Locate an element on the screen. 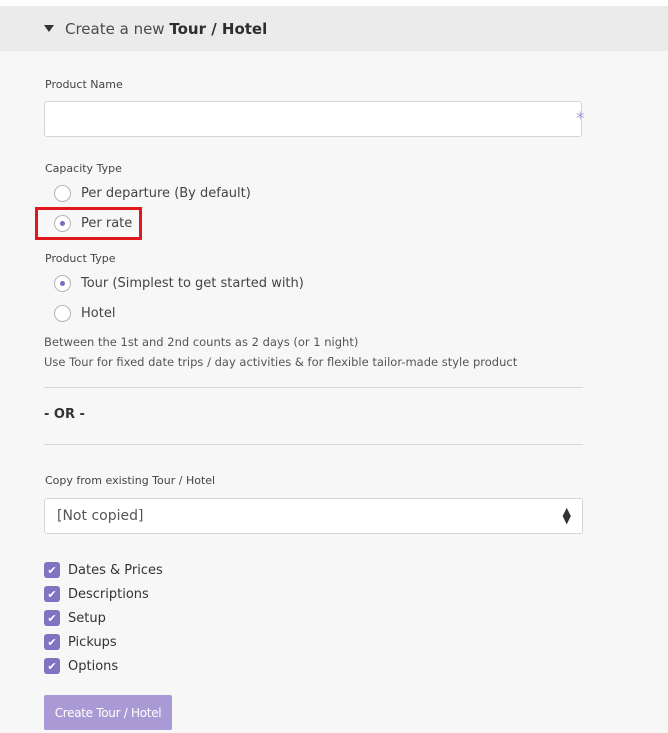  copy-from-select: [Not copied] ▲ ▼ is located at coordinates (313, 516).